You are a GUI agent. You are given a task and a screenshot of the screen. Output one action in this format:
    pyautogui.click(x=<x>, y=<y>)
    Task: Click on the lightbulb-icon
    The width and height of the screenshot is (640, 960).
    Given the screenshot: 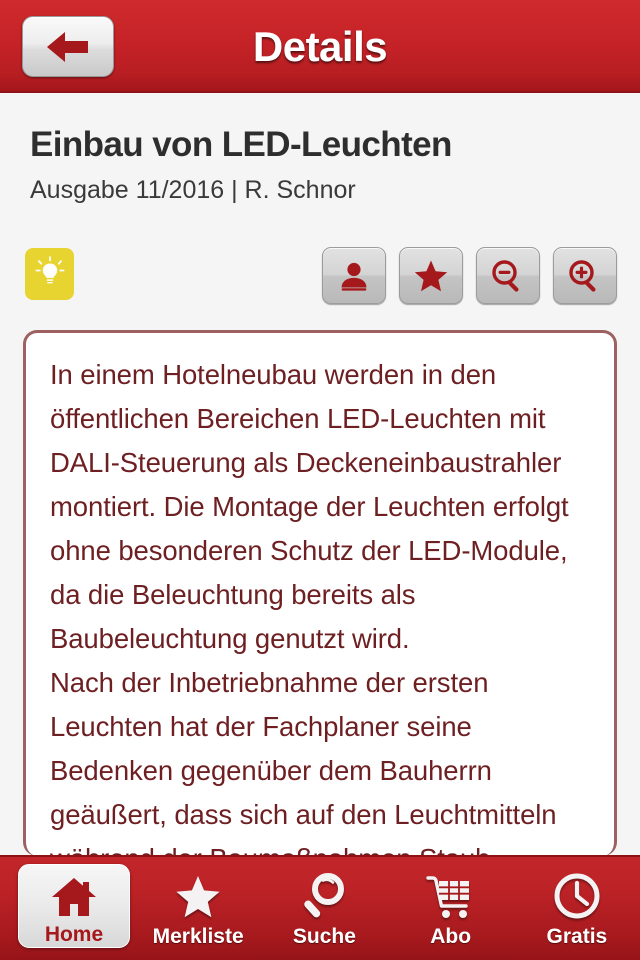 What is the action you would take?
    pyautogui.click(x=50, y=274)
    